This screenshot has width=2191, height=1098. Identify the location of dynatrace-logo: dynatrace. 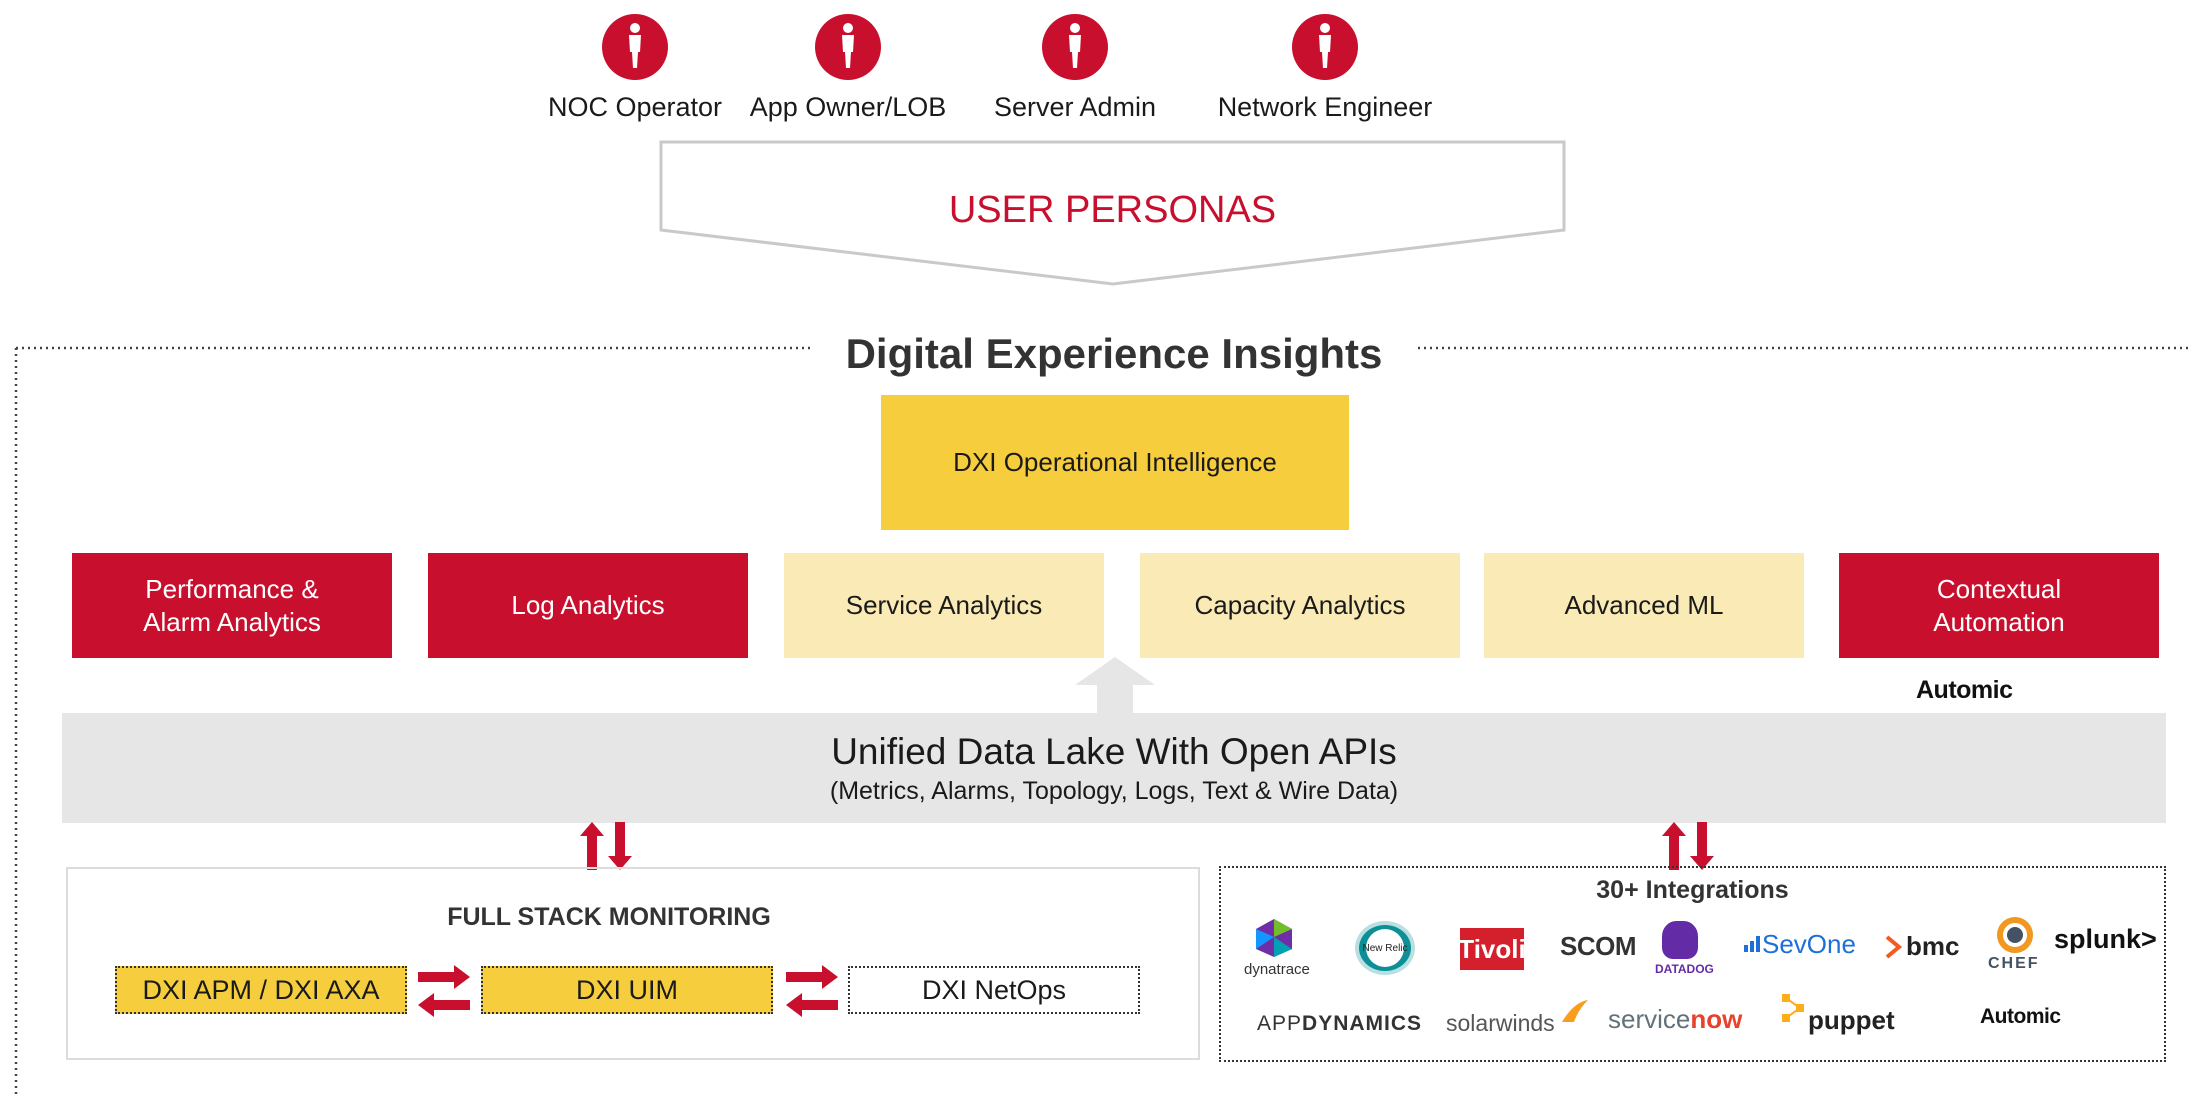
(1277, 969).